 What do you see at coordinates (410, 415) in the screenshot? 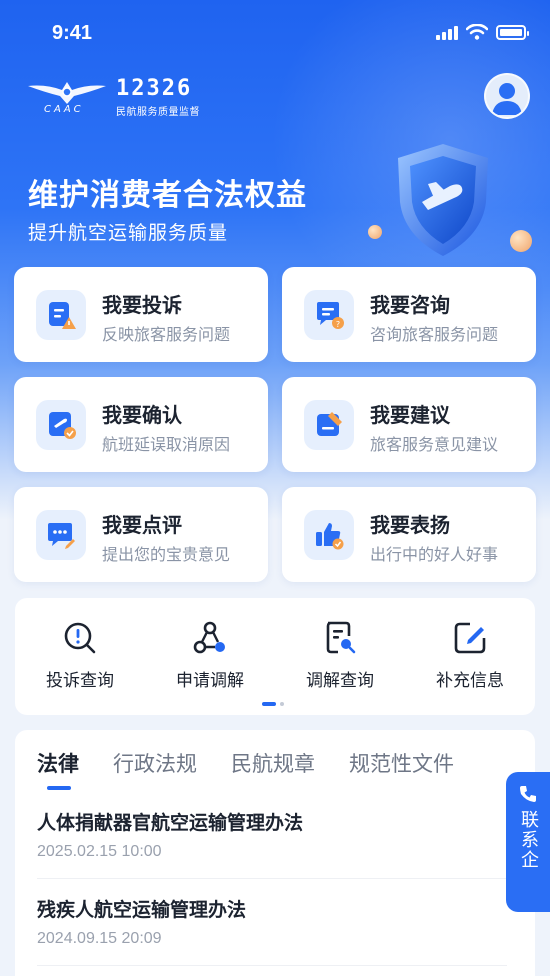
I see `card-title: 我要建议` at bounding box center [410, 415].